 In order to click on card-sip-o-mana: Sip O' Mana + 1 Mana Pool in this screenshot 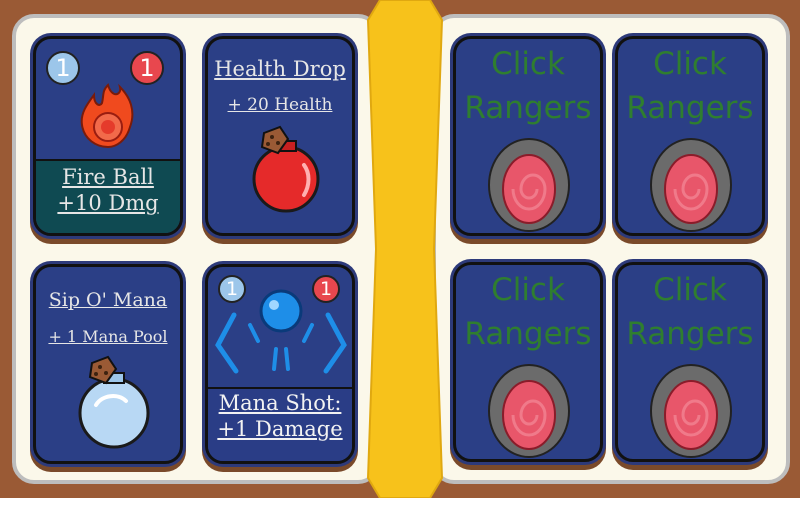, I will do `click(108, 364)`.